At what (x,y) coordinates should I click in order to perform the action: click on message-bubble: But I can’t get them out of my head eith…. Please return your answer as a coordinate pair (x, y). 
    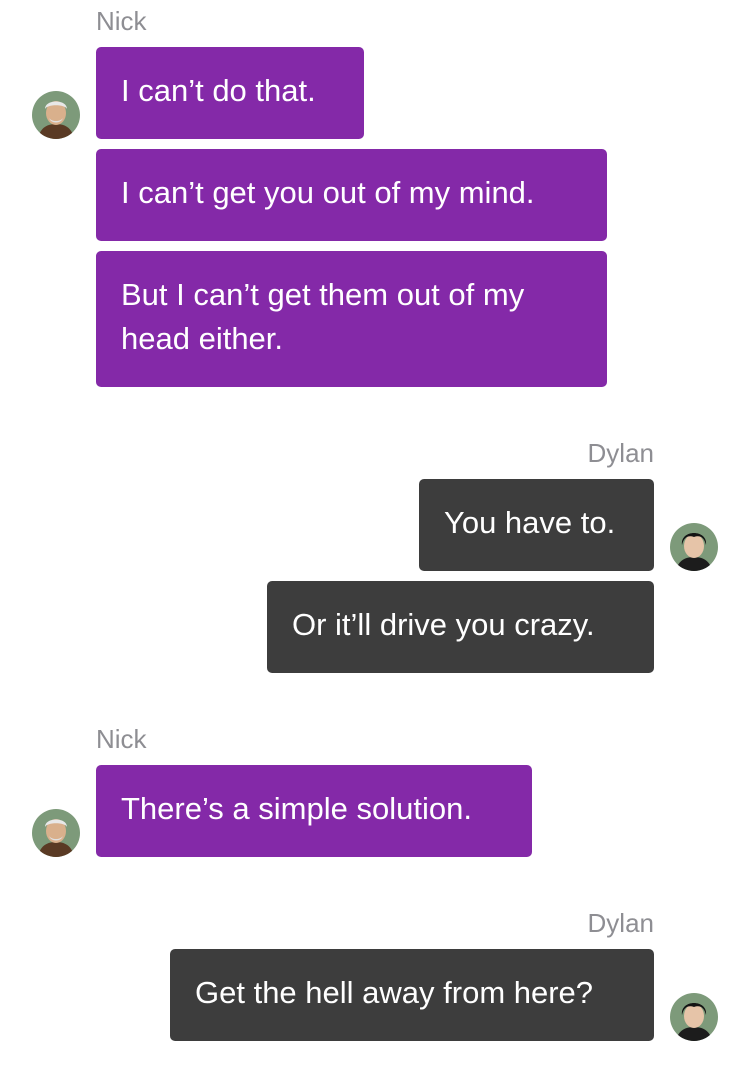
    Looking at the image, I should click on (351, 319).